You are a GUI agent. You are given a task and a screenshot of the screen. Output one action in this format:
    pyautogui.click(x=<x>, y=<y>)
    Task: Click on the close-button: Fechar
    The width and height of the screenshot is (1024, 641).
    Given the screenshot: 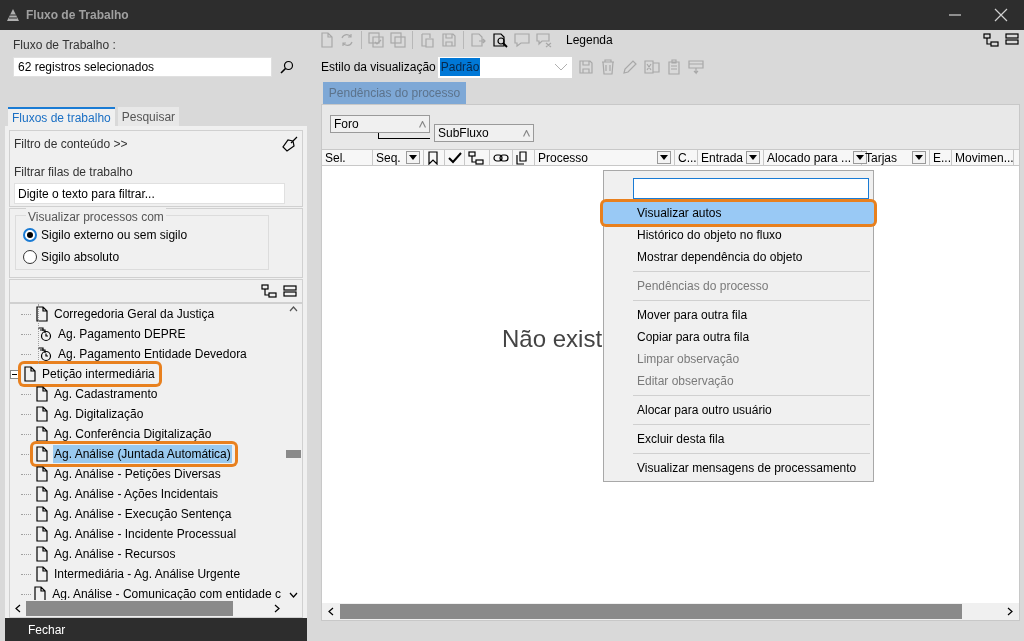 What is the action you would take?
    pyautogui.click(x=156, y=629)
    